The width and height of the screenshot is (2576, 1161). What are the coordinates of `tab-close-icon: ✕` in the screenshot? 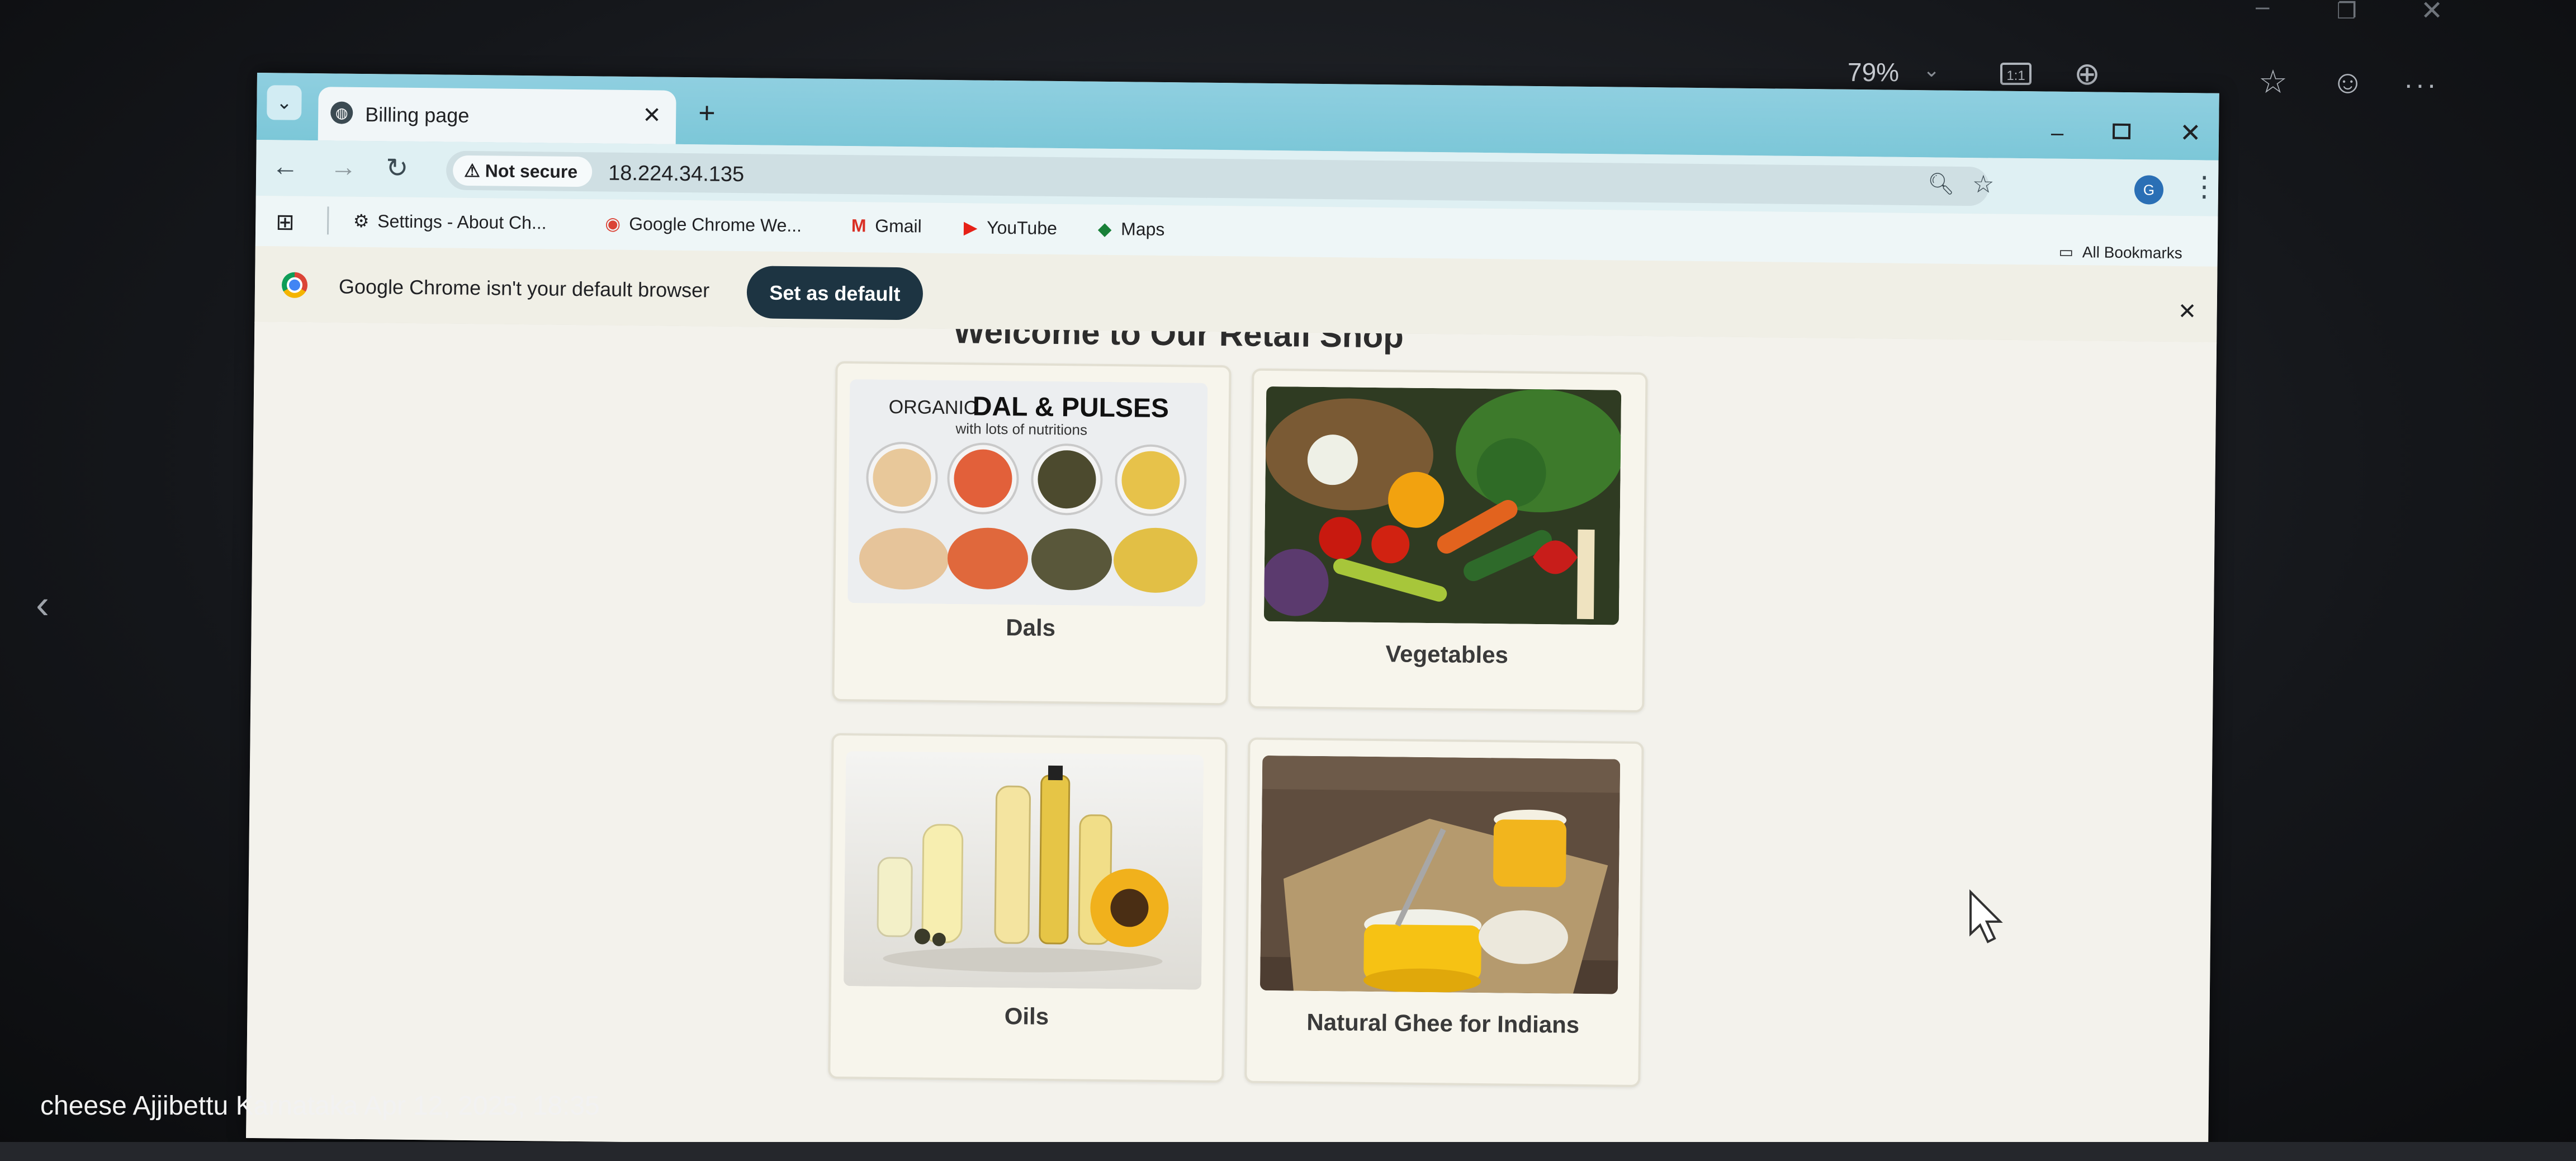 It's located at (651, 115).